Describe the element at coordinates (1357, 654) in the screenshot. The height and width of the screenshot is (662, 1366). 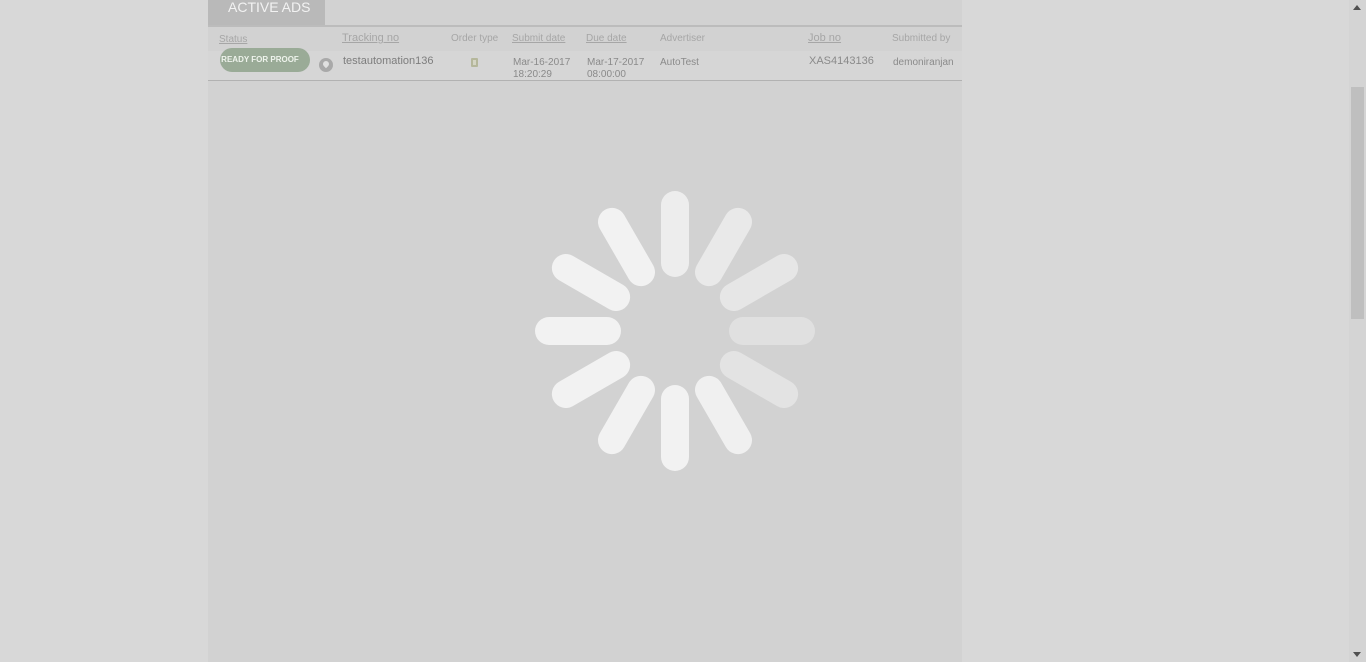
I see `arrow-down-icon` at that location.